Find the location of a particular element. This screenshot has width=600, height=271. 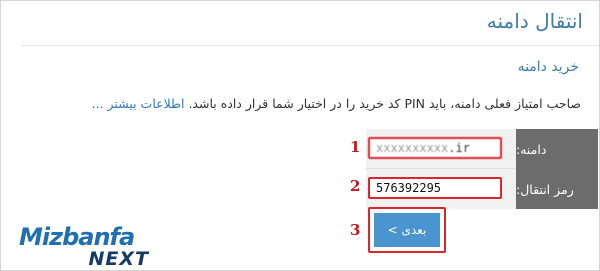

step-number-1: 1 is located at coordinates (355, 147).